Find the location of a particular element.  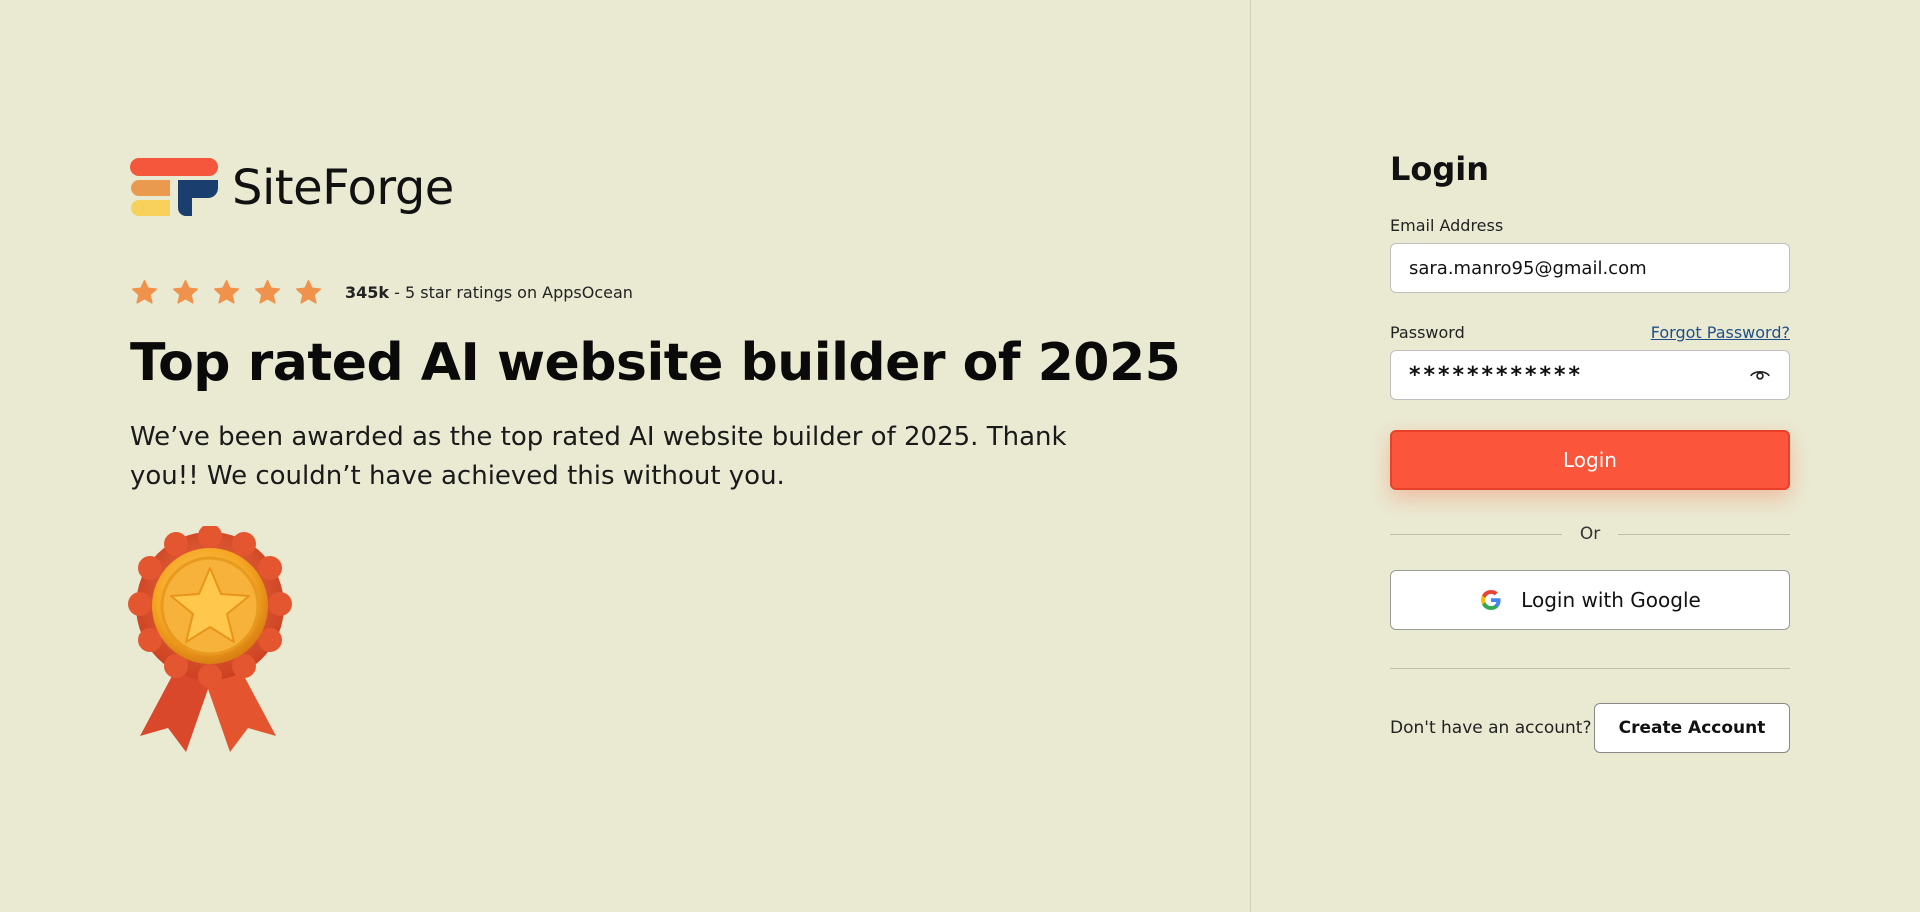

brand: SiteForge is located at coordinates (292, 188).